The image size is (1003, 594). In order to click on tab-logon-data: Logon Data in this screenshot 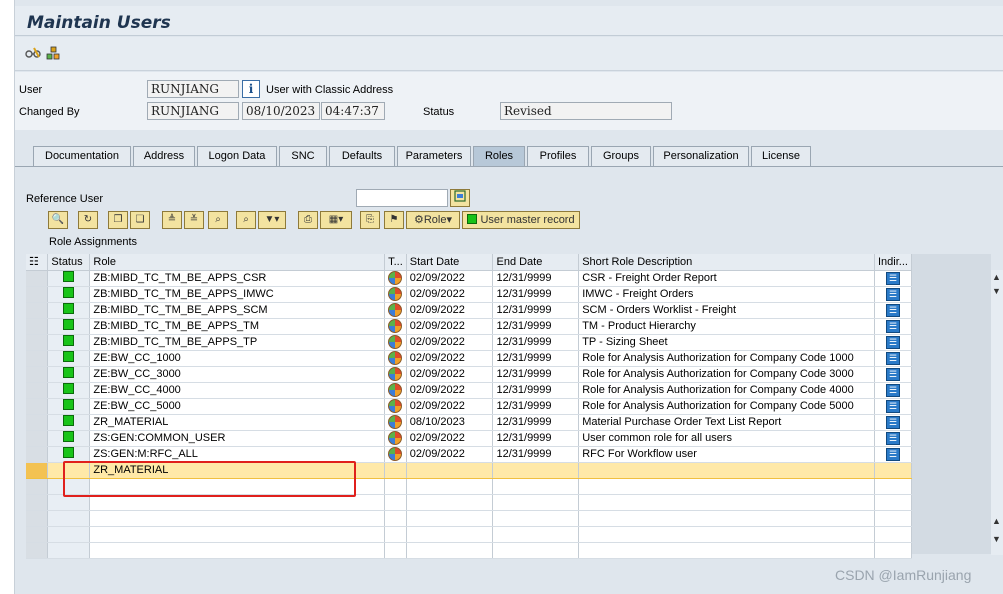, I will do `click(237, 156)`.